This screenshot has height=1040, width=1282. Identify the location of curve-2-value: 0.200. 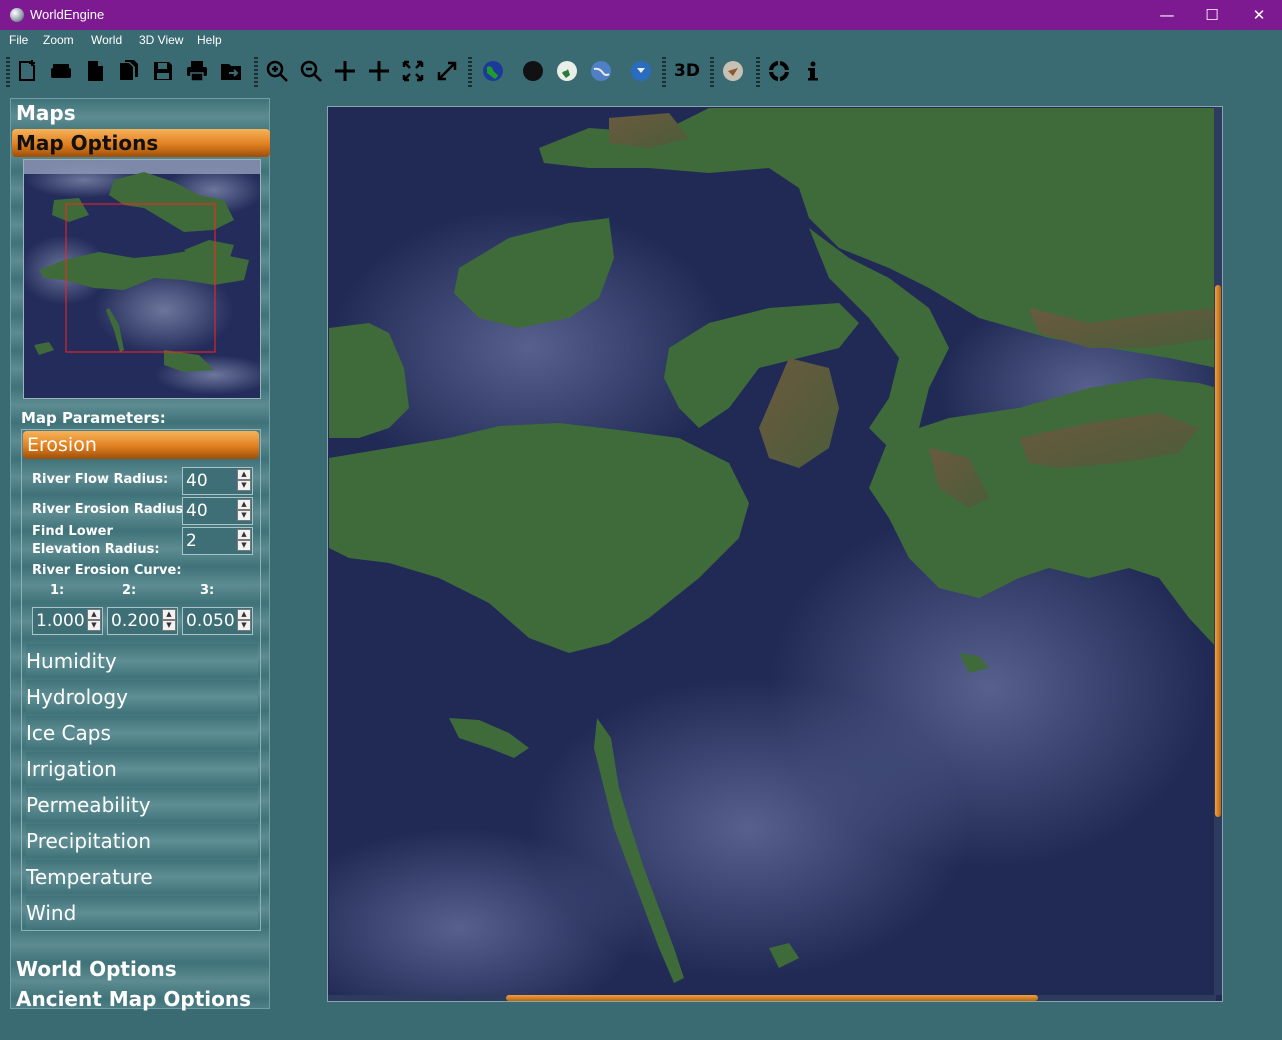
(135, 621).